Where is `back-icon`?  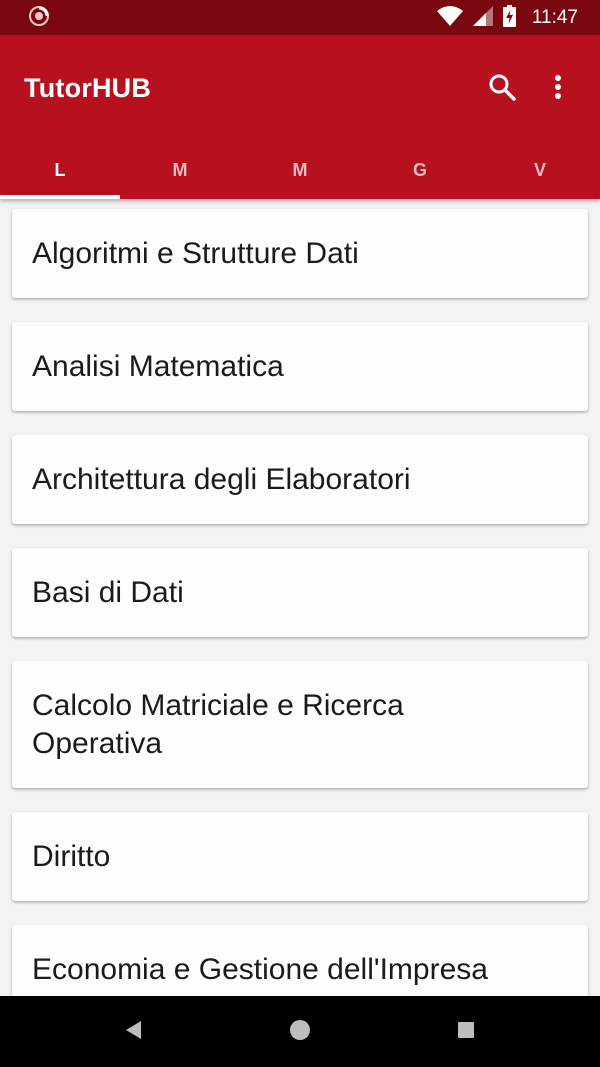
back-icon is located at coordinates (134, 1032).